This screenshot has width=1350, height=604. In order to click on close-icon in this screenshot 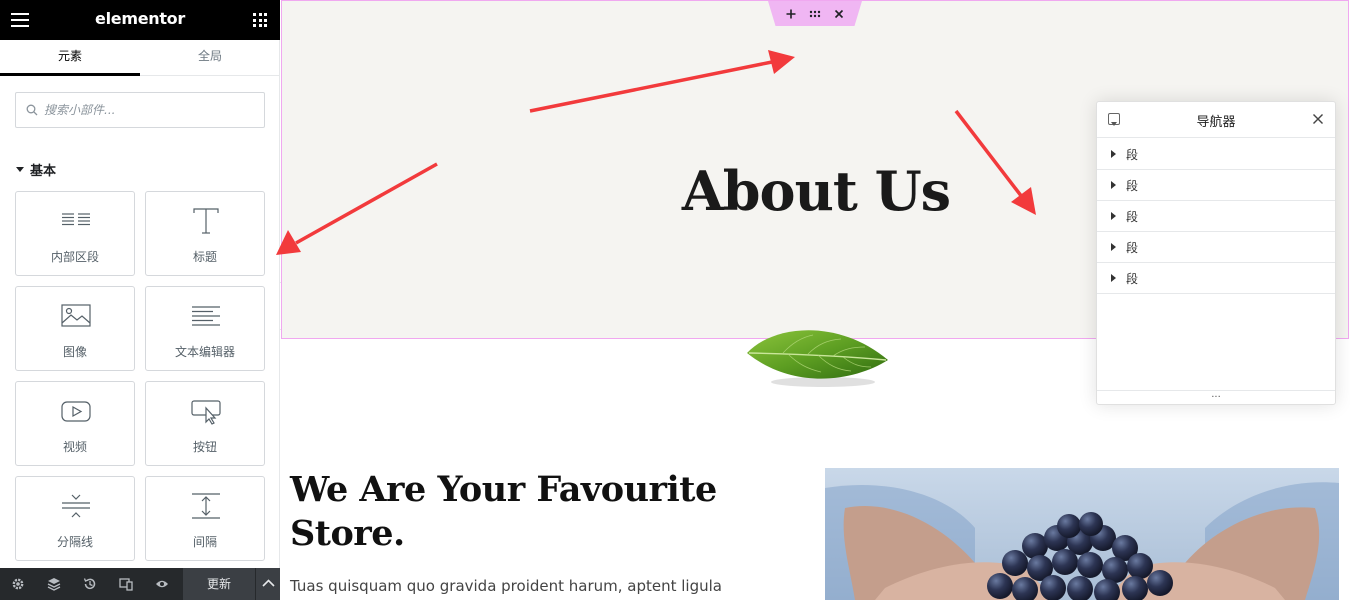, I will do `click(1318, 119)`.